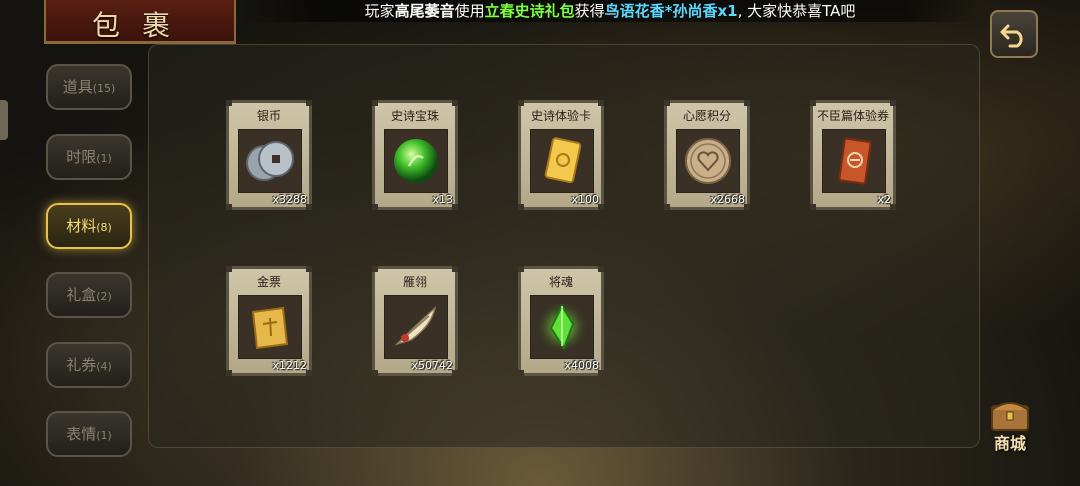 The height and width of the screenshot is (486, 1080). I want to click on back-arrow-icon, so click(1011, 36).